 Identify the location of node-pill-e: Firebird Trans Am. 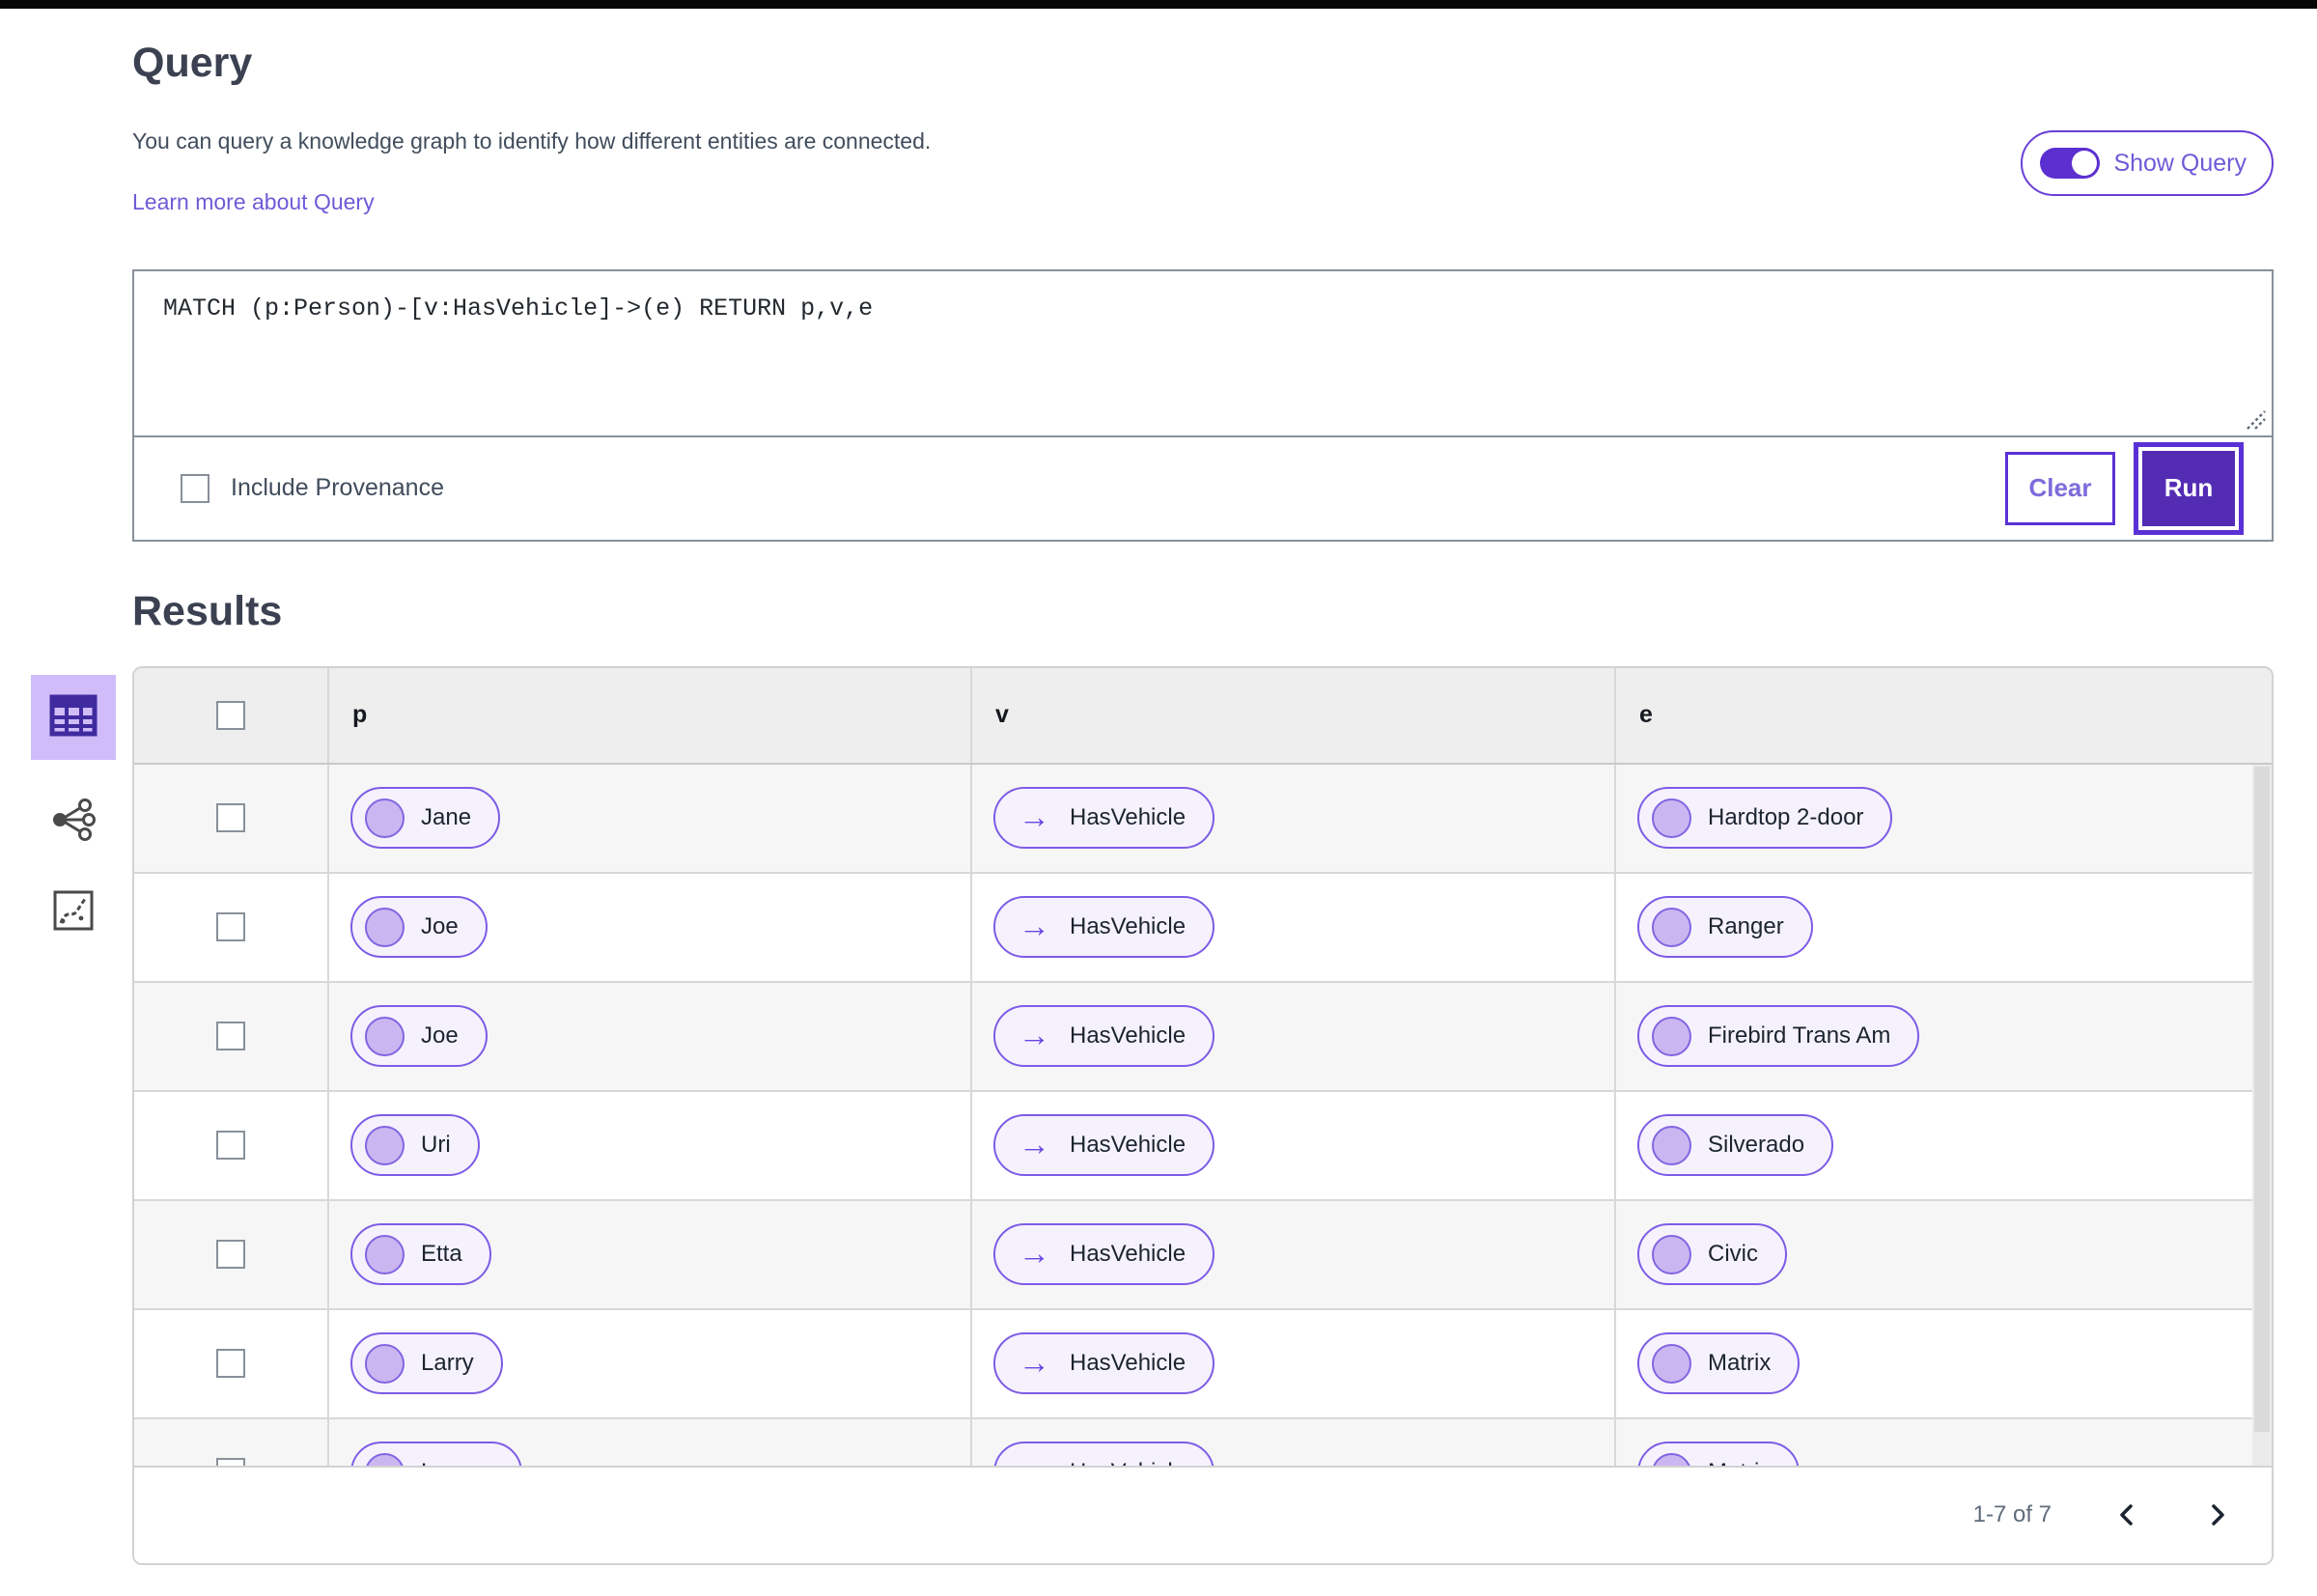
(1778, 1037).